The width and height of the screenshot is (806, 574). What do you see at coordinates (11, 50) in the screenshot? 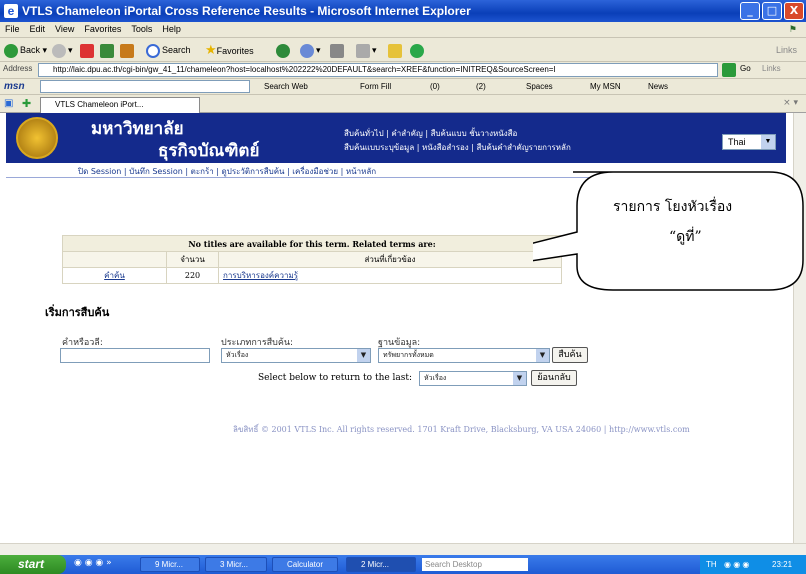
I see `back-arrow-icon` at bounding box center [11, 50].